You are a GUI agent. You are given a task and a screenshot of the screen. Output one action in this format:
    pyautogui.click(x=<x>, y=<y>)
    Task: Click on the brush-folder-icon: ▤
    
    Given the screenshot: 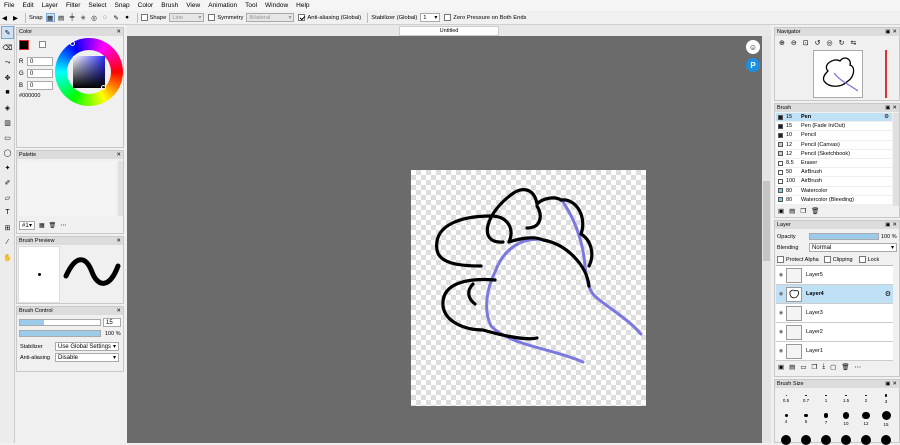 What is the action you would take?
    pyautogui.click(x=792, y=211)
    